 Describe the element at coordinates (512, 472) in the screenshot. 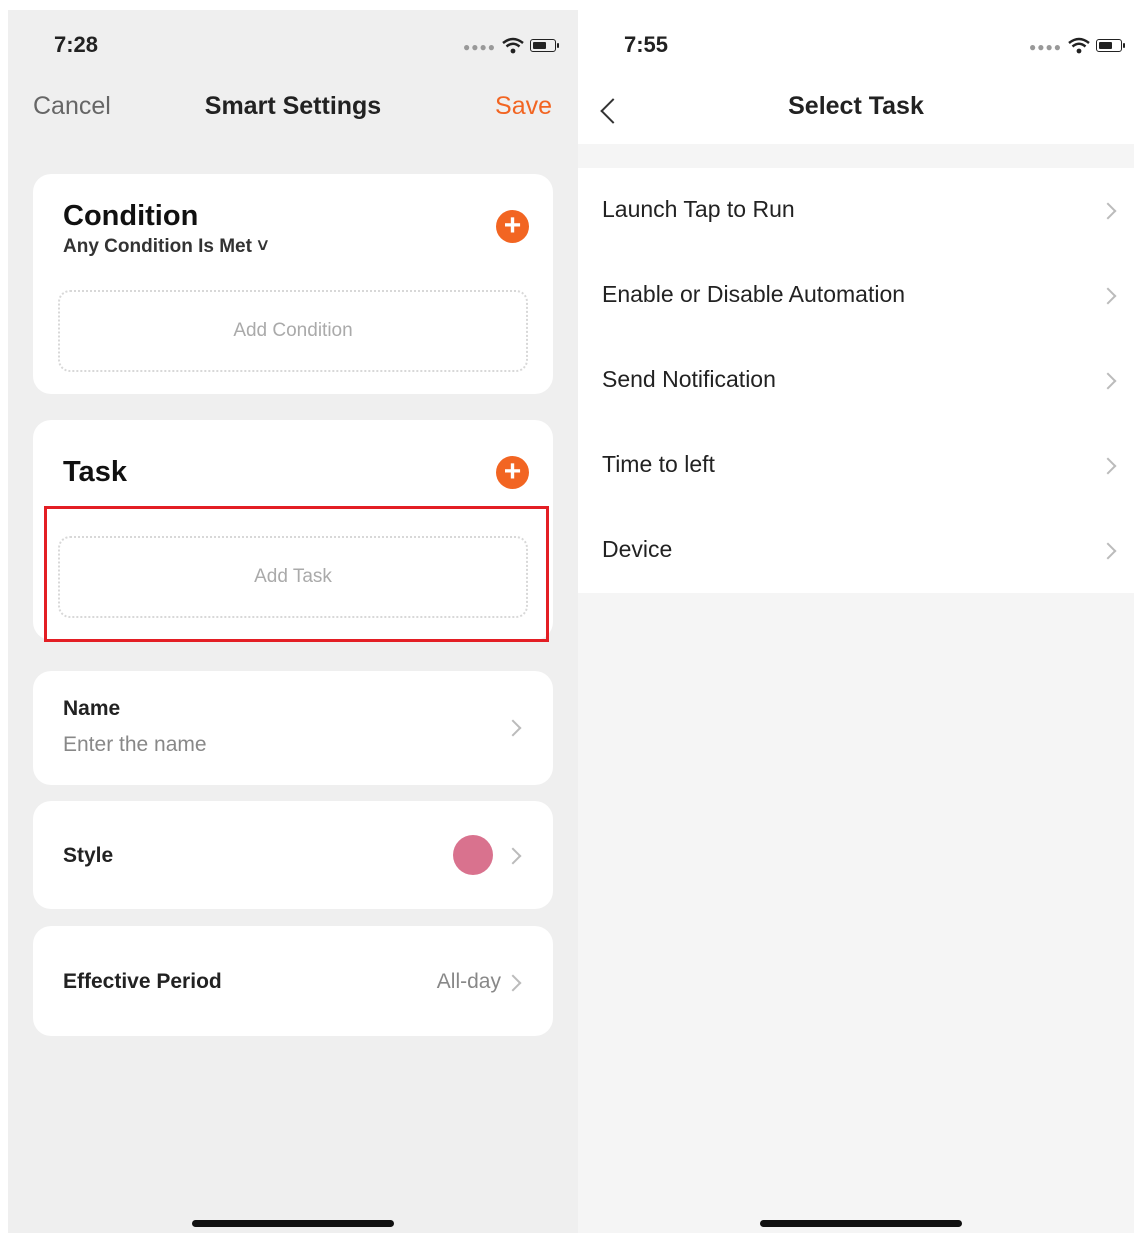

I see `add-task-plus-icon: +` at that location.